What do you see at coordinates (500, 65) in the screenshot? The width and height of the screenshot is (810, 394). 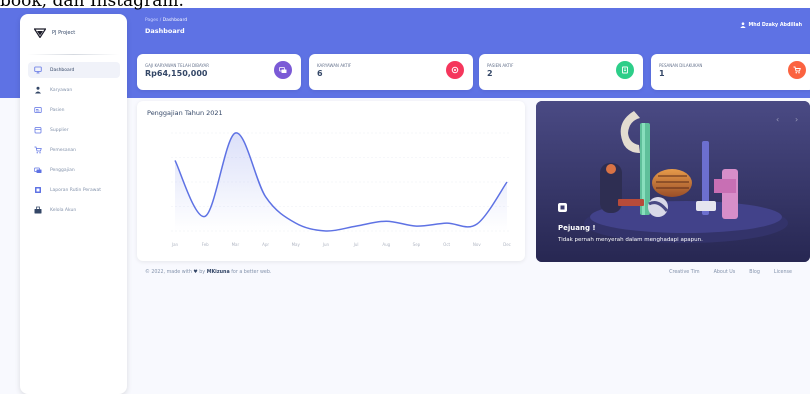 I see `stat-label: PASIEN AKTIF` at bounding box center [500, 65].